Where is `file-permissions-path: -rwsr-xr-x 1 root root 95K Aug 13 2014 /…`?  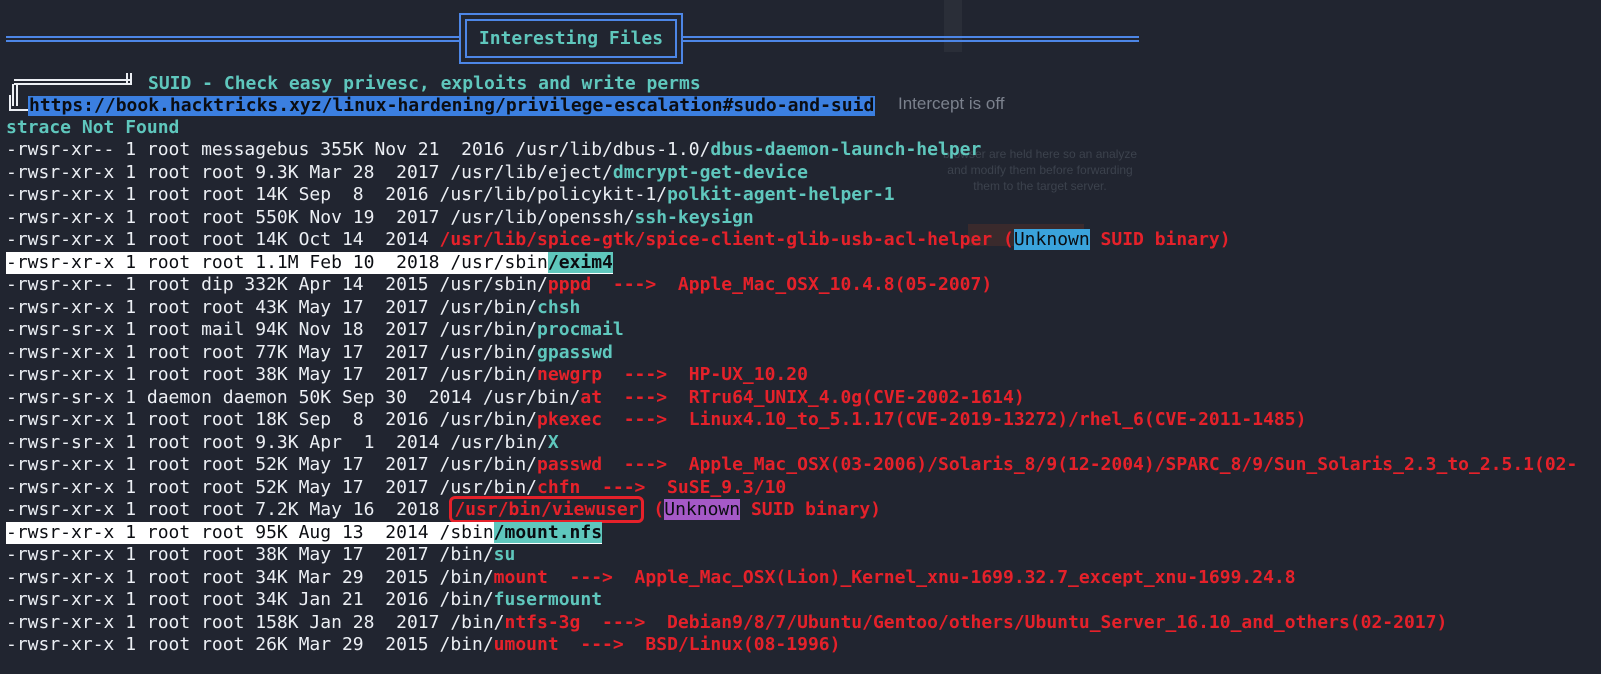
file-permissions-path: -rwsr-xr-x 1 root root 95K Aug 13 2014 /… is located at coordinates (250, 532).